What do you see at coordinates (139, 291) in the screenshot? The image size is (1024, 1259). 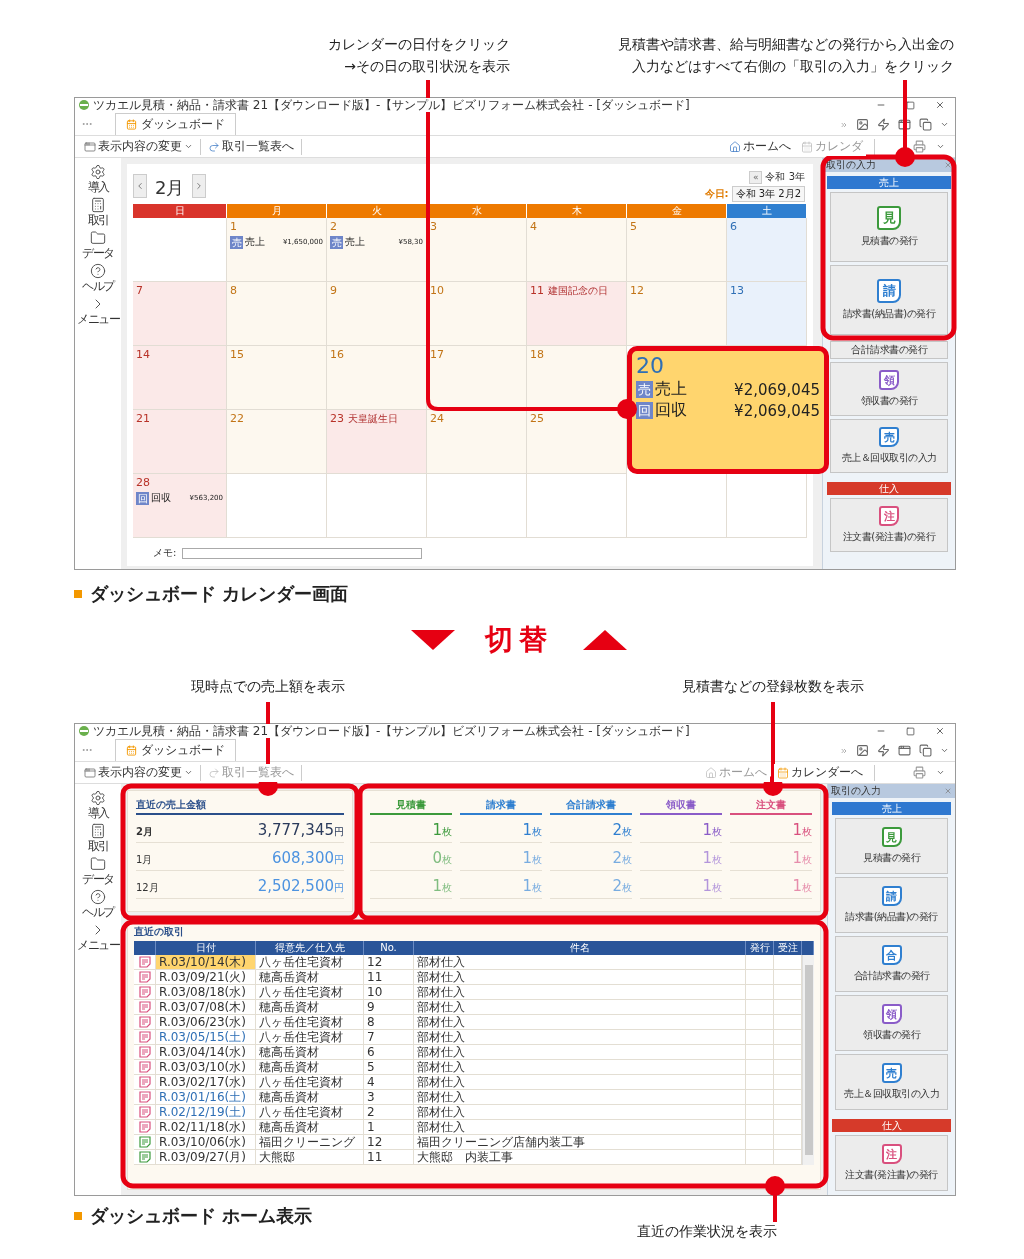 I see `day-number: 7` at bounding box center [139, 291].